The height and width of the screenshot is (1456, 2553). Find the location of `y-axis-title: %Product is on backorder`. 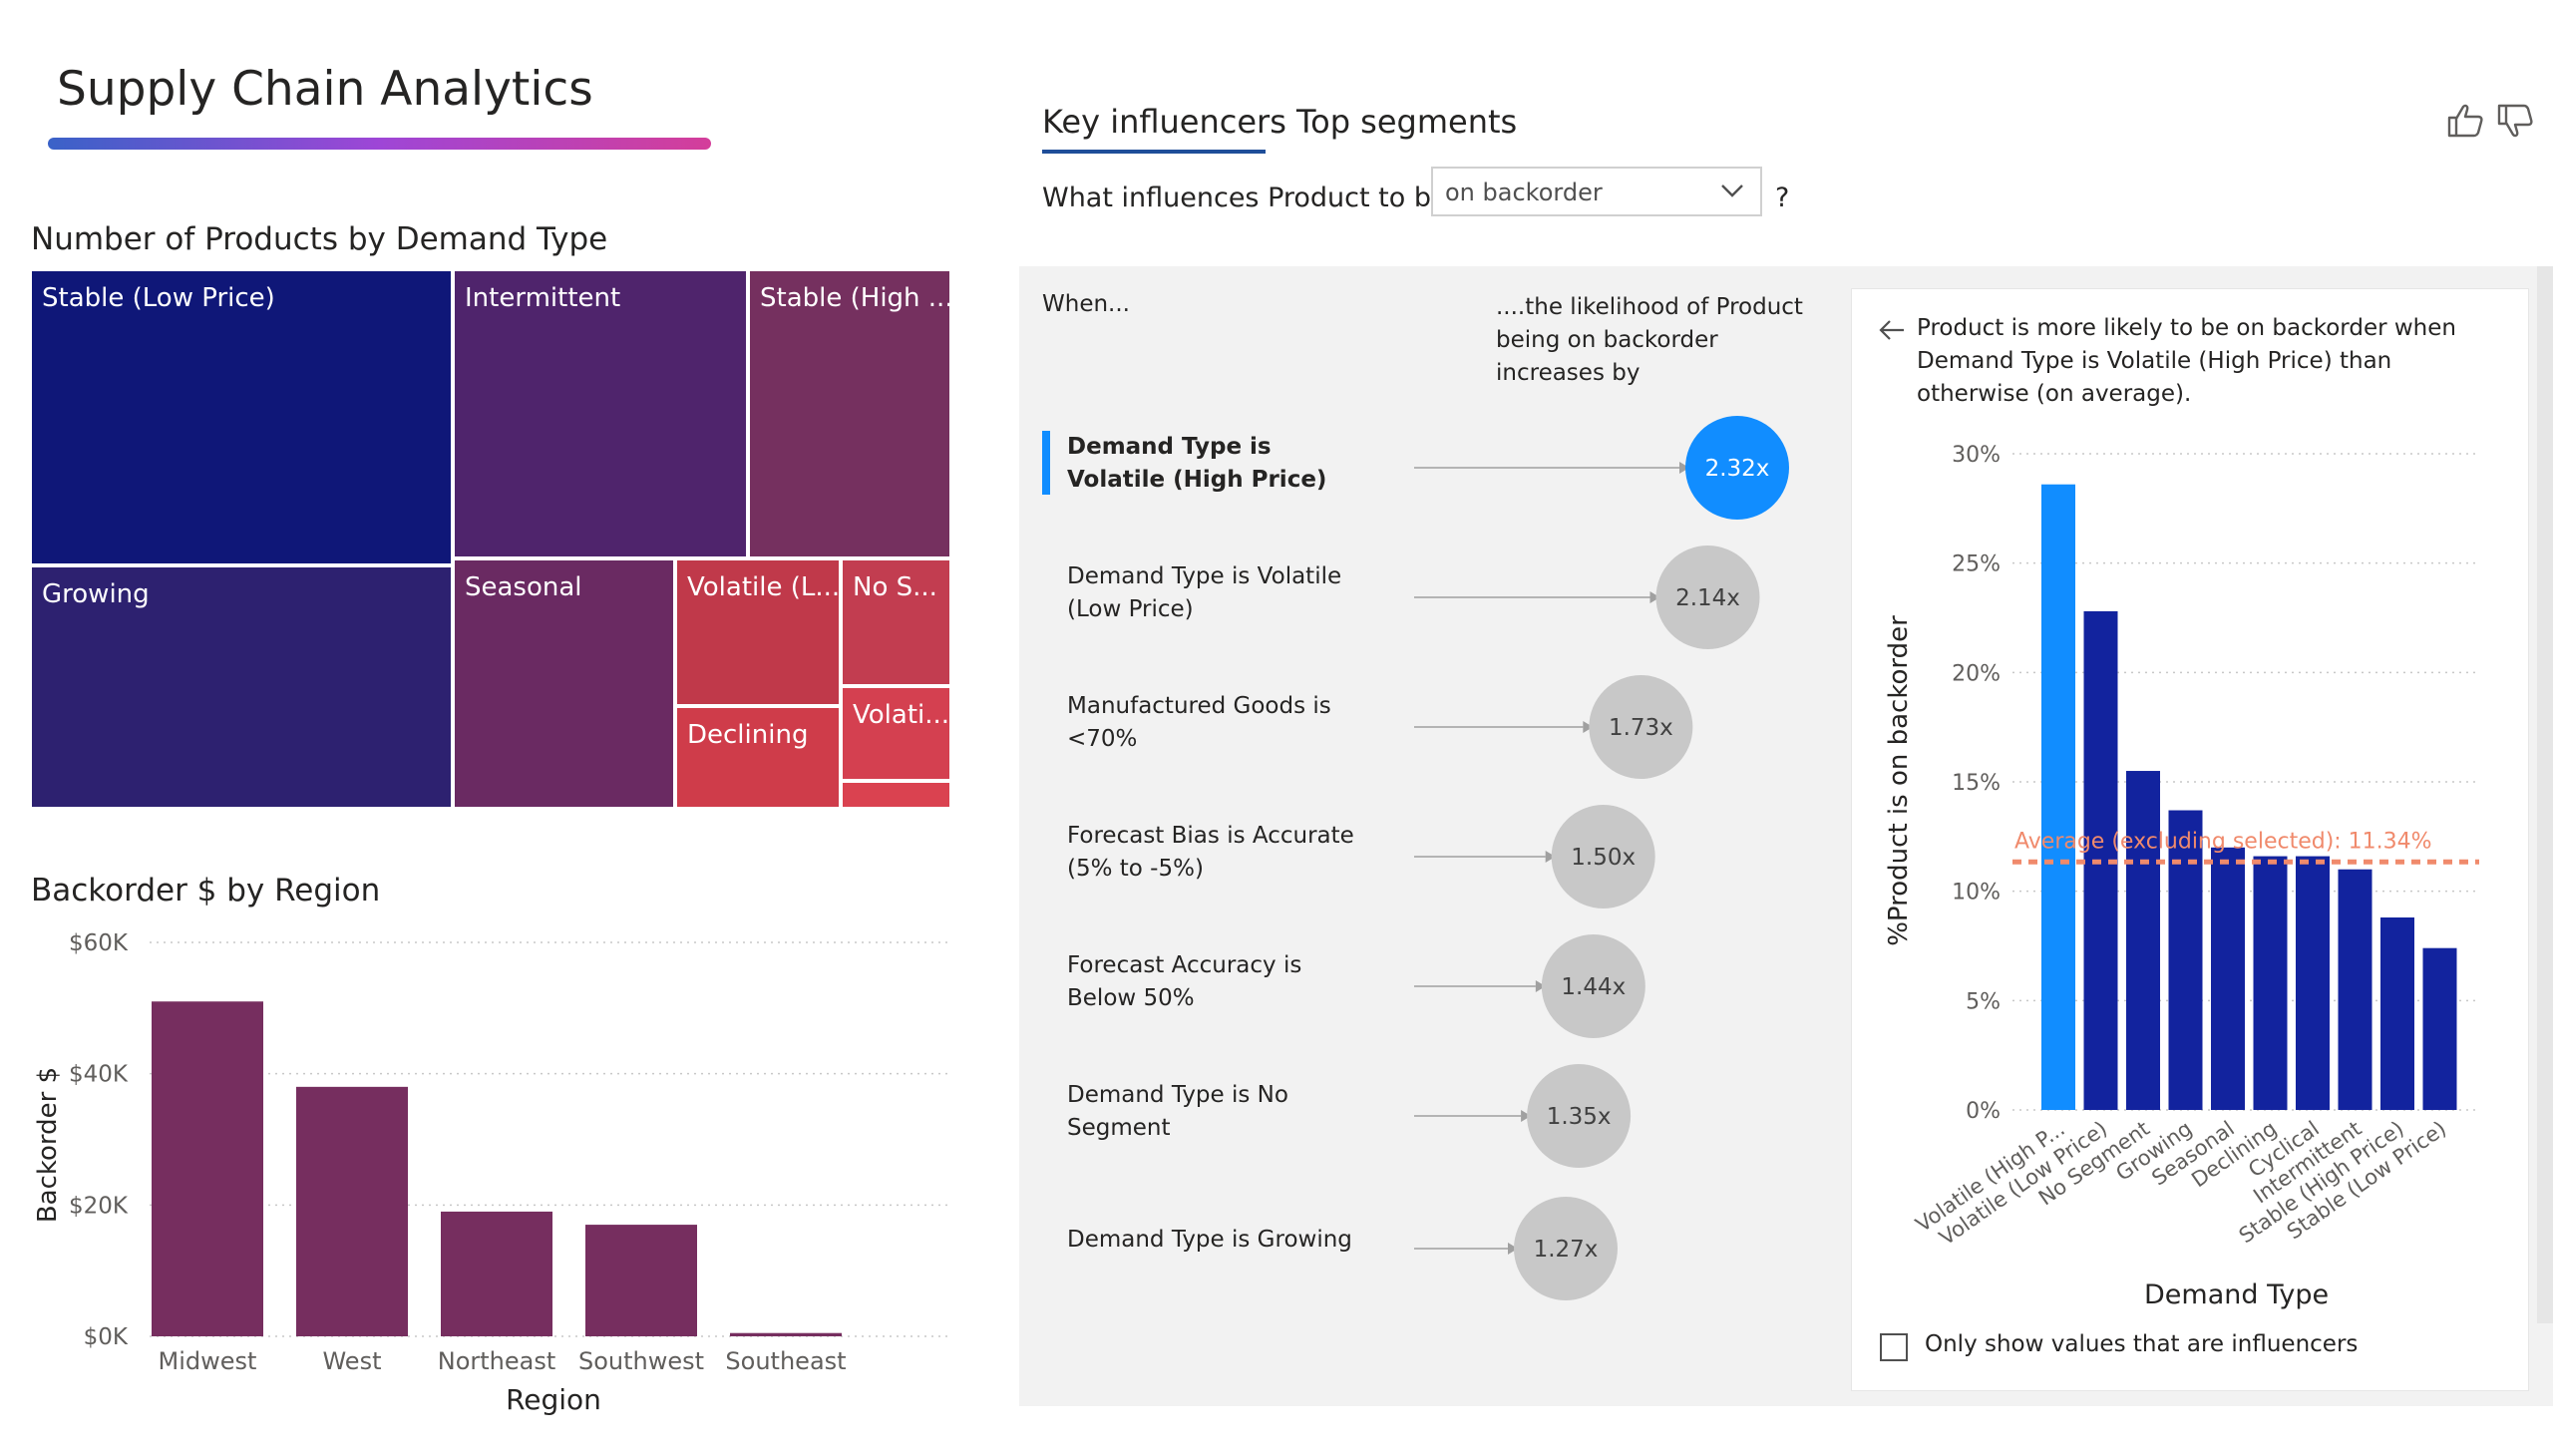

y-axis-title: %Product is on backorder is located at coordinates (1899, 780).